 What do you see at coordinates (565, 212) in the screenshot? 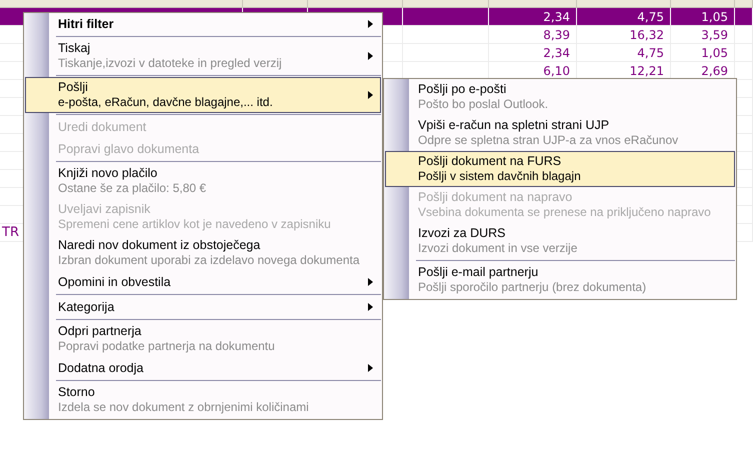
I see `menu-item-description: Vsebina dokumenta se prenese na priključeno napravo` at bounding box center [565, 212].